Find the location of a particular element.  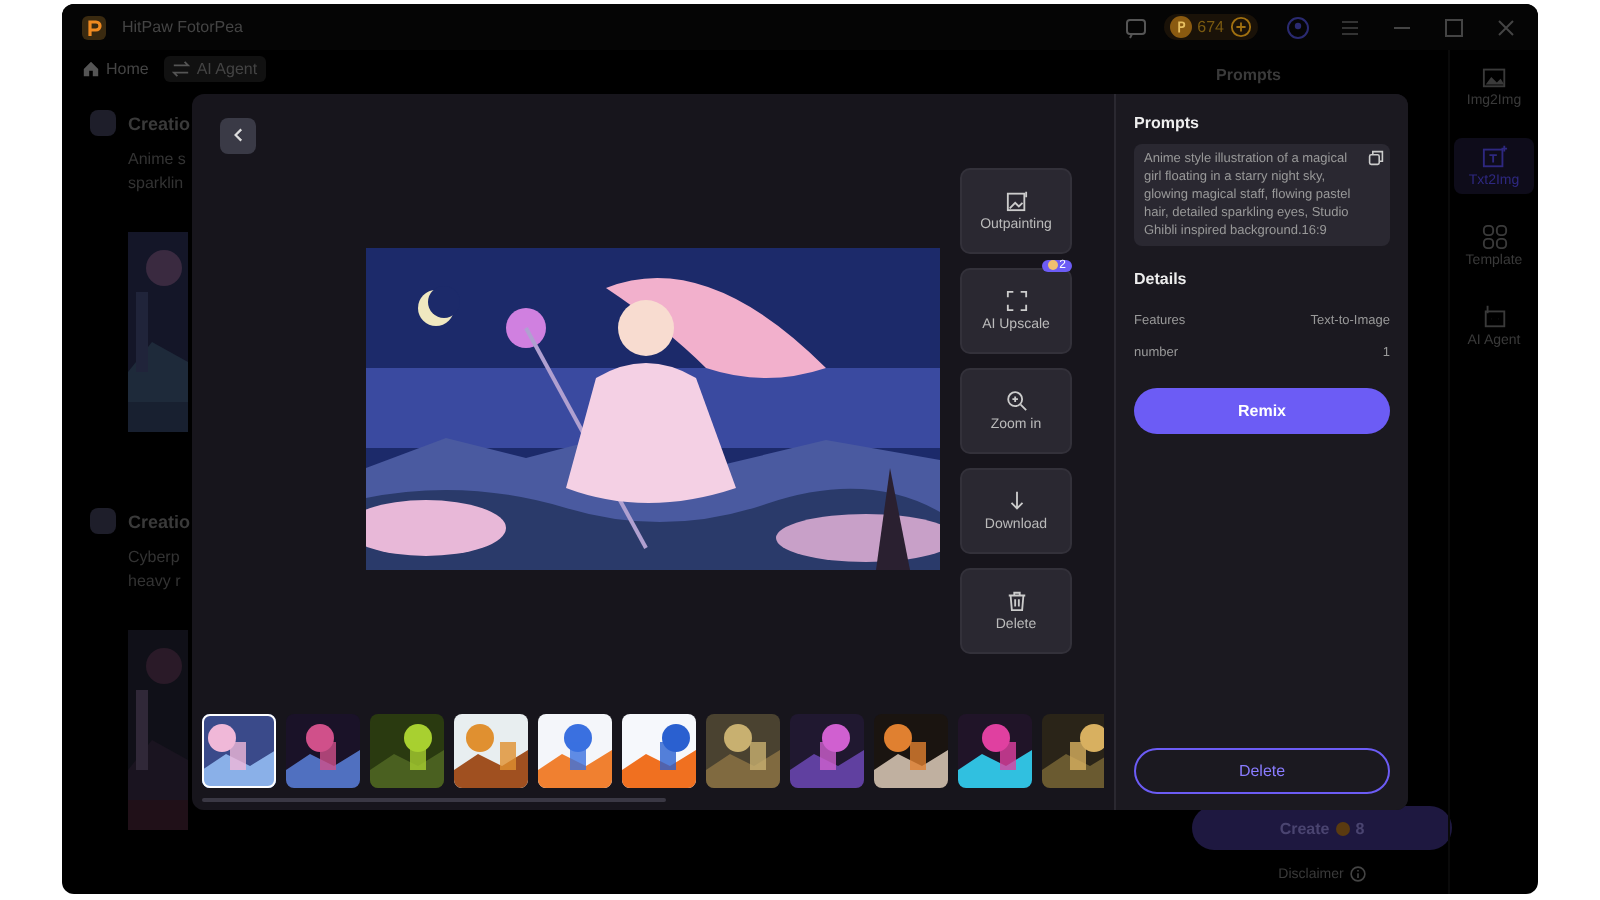

copy-icon is located at coordinates (1376, 158).